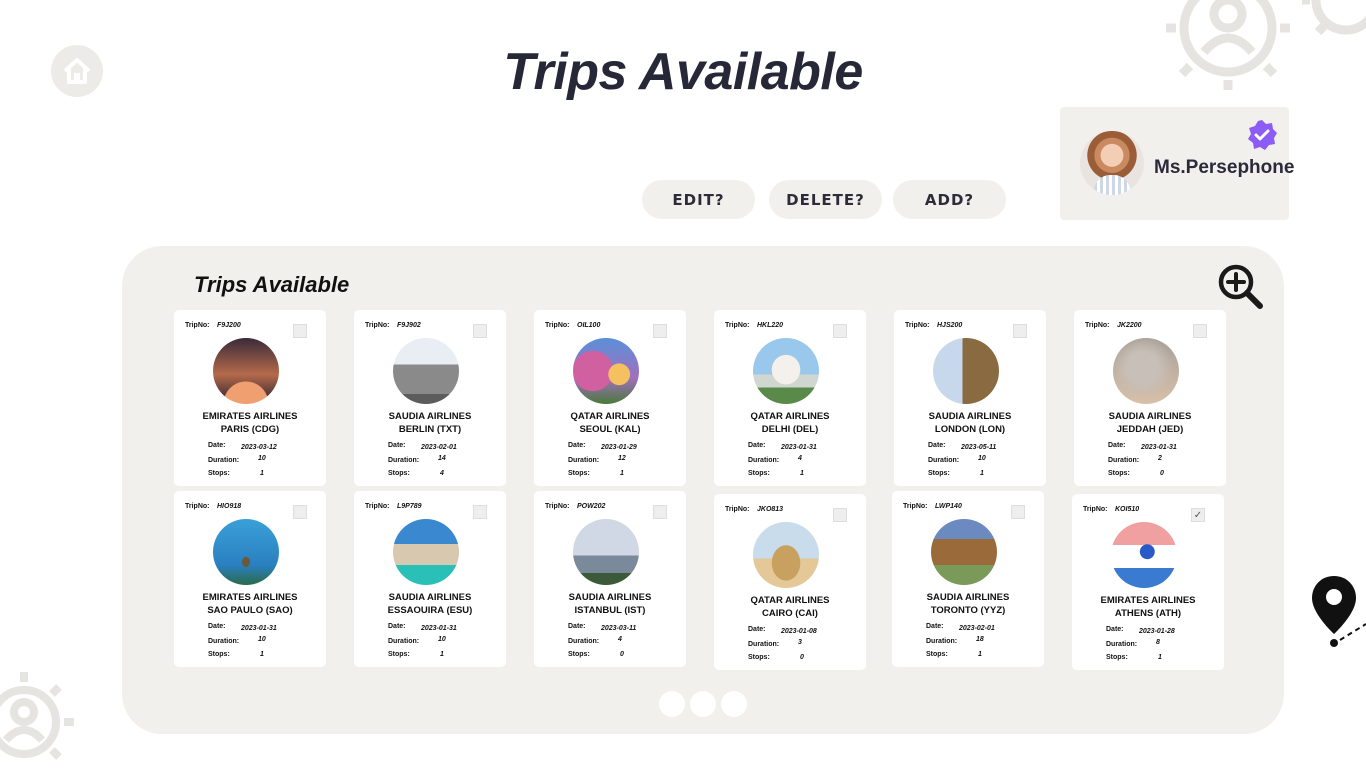 The width and height of the screenshot is (1366, 768). I want to click on duration-value: 12, so click(622, 458).